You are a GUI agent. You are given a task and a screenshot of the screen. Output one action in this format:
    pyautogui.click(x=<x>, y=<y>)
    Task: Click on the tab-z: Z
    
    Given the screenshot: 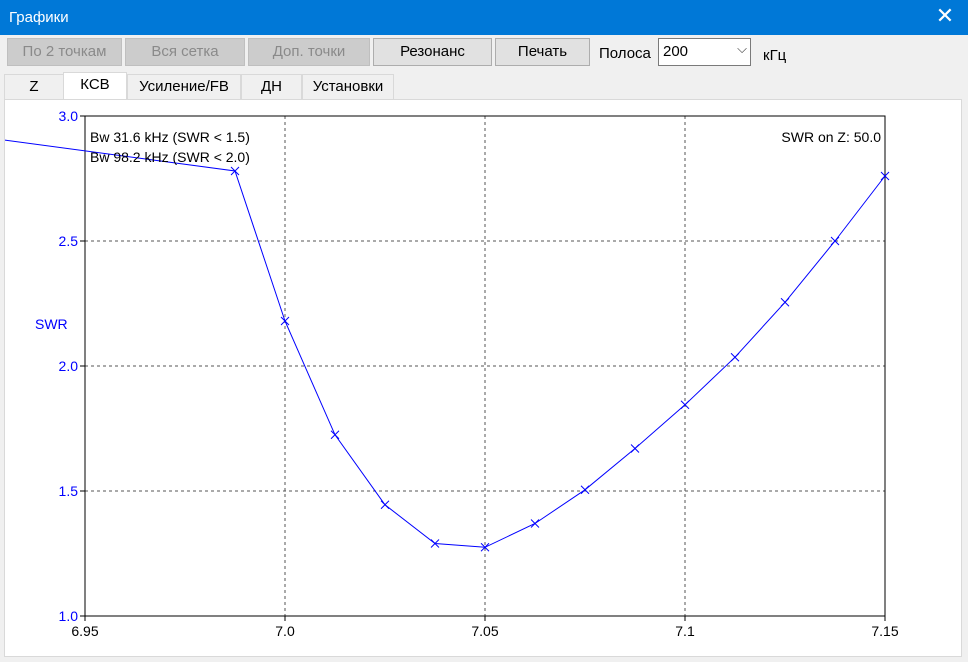 What is the action you would take?
    pyautogui.click(x=34, y=86)
    